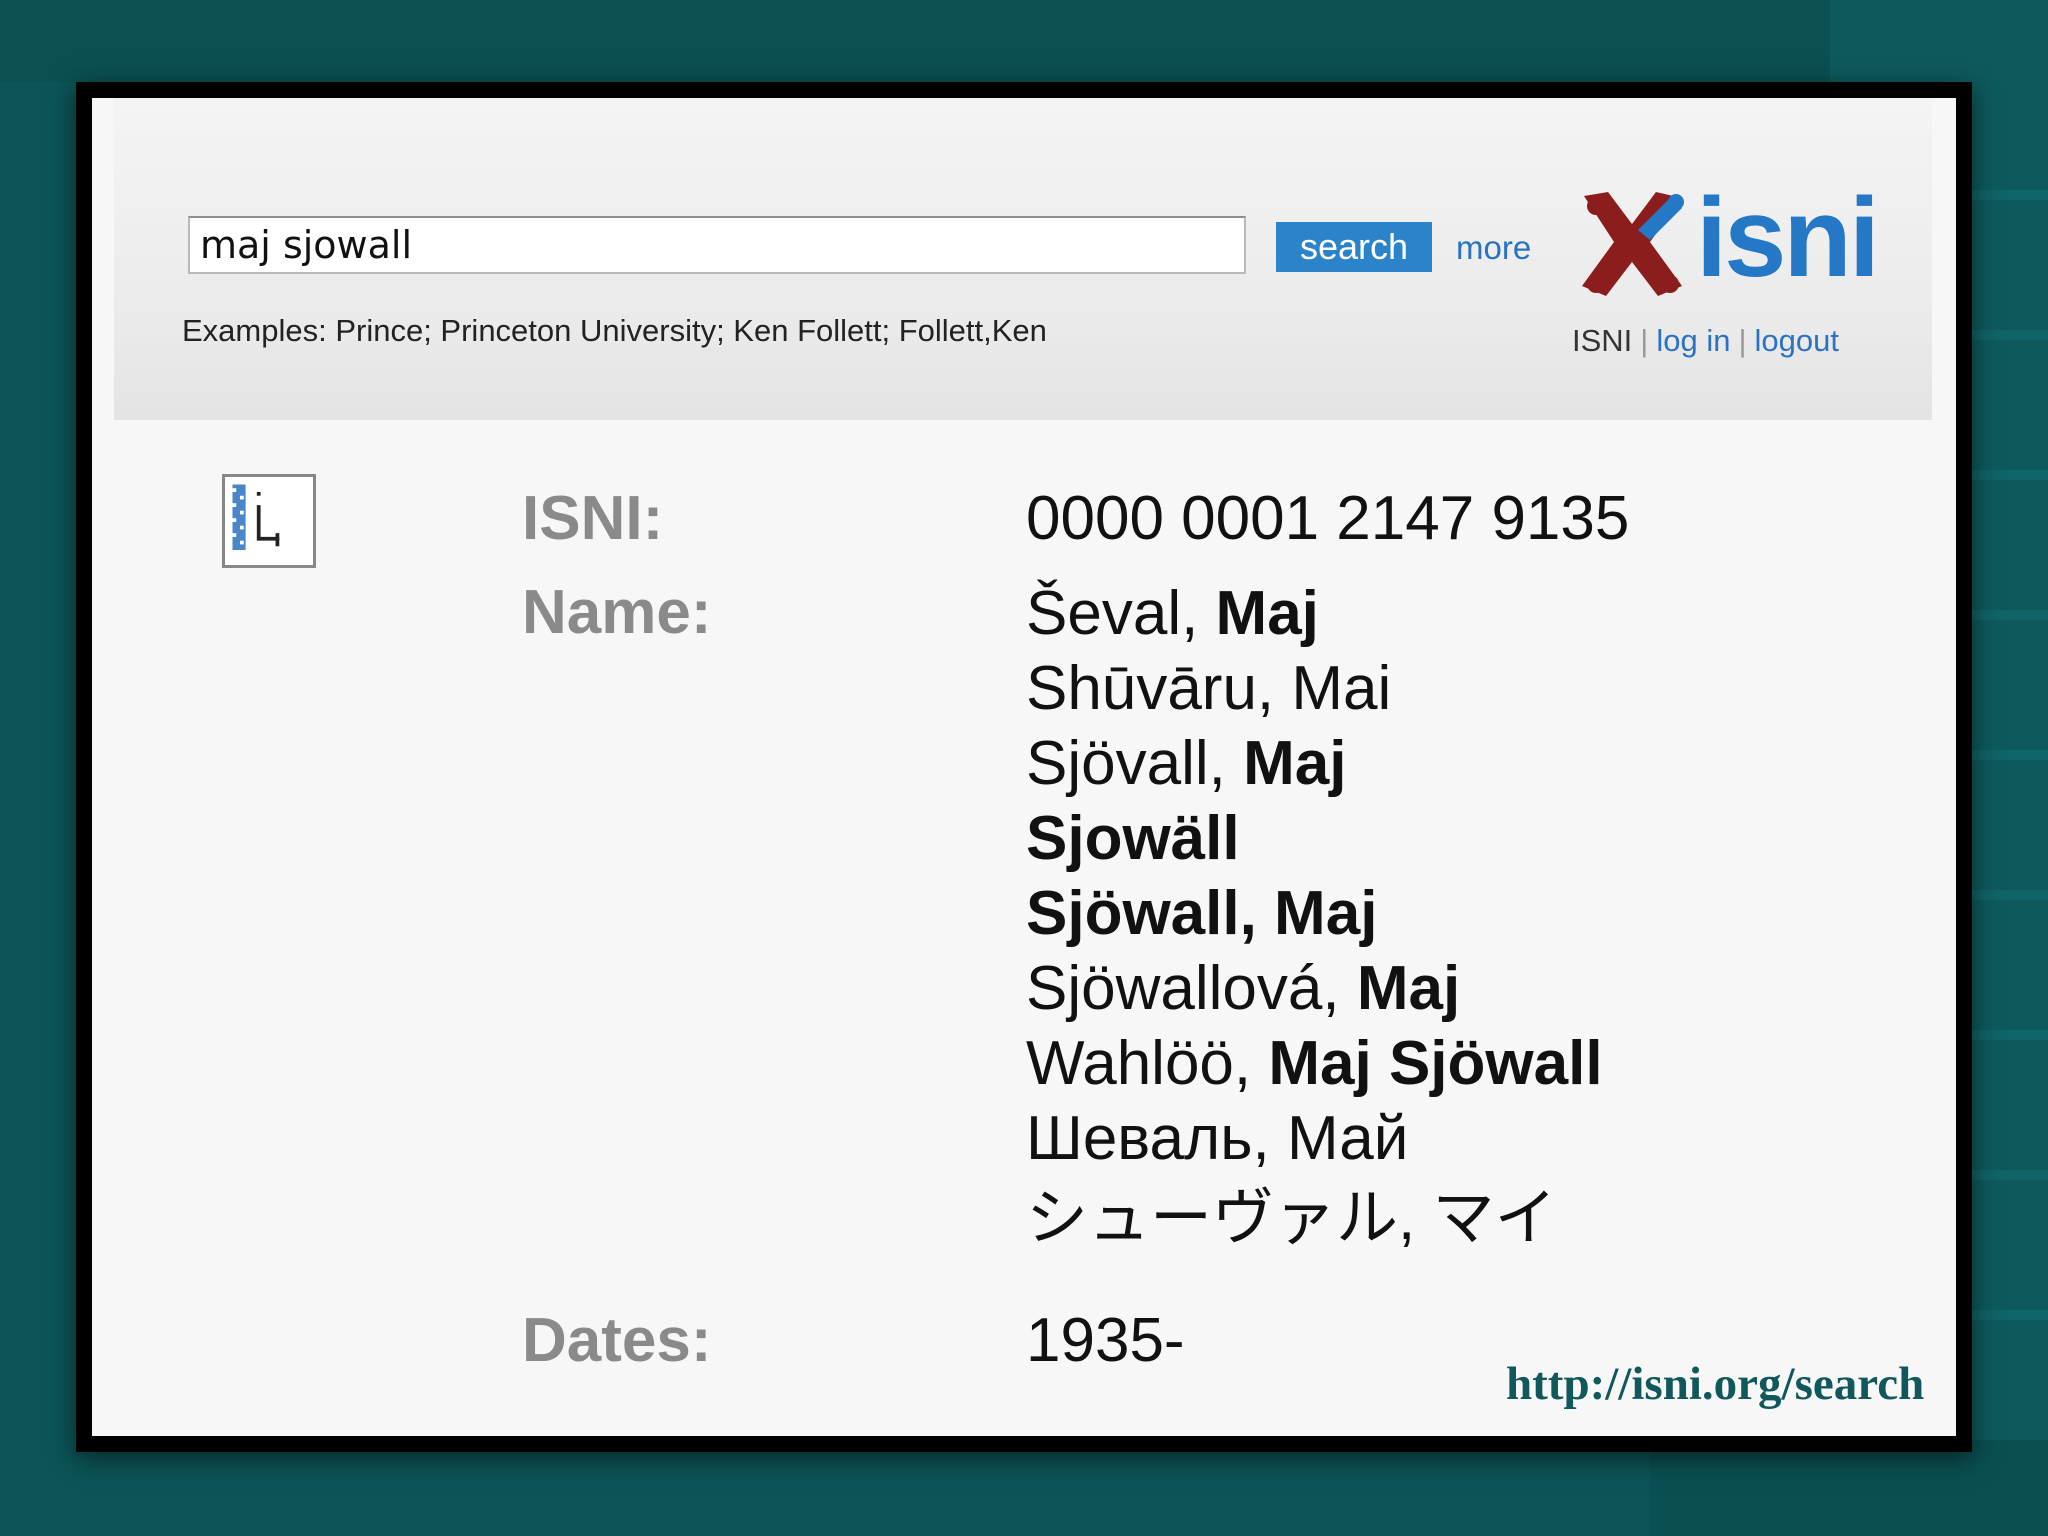 The image size is (2048, 1536). Describe the element at coordinates (1715, 1384) in the screenshot. I see `source-url: http://isni.org/search` at that location.